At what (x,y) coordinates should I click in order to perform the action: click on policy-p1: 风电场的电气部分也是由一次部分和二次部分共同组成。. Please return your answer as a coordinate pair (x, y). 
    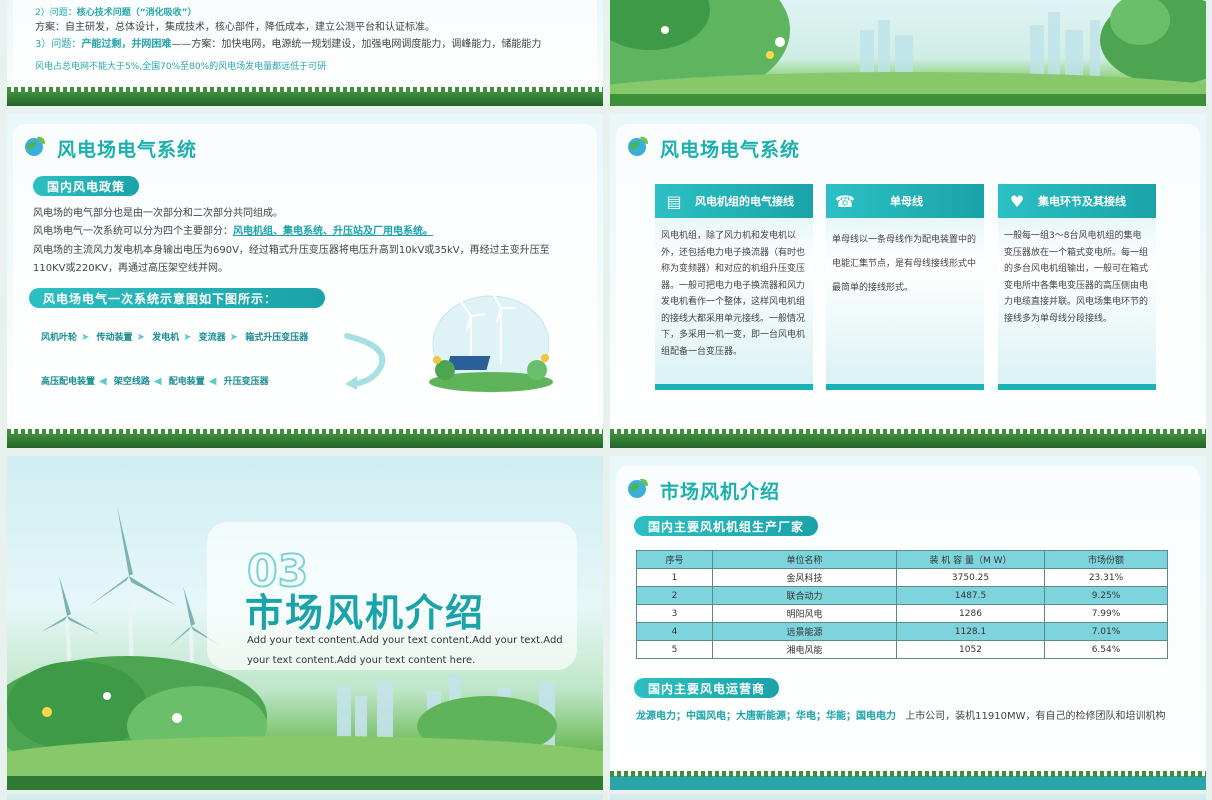
    Looking at the image, I should click on (158, 213).